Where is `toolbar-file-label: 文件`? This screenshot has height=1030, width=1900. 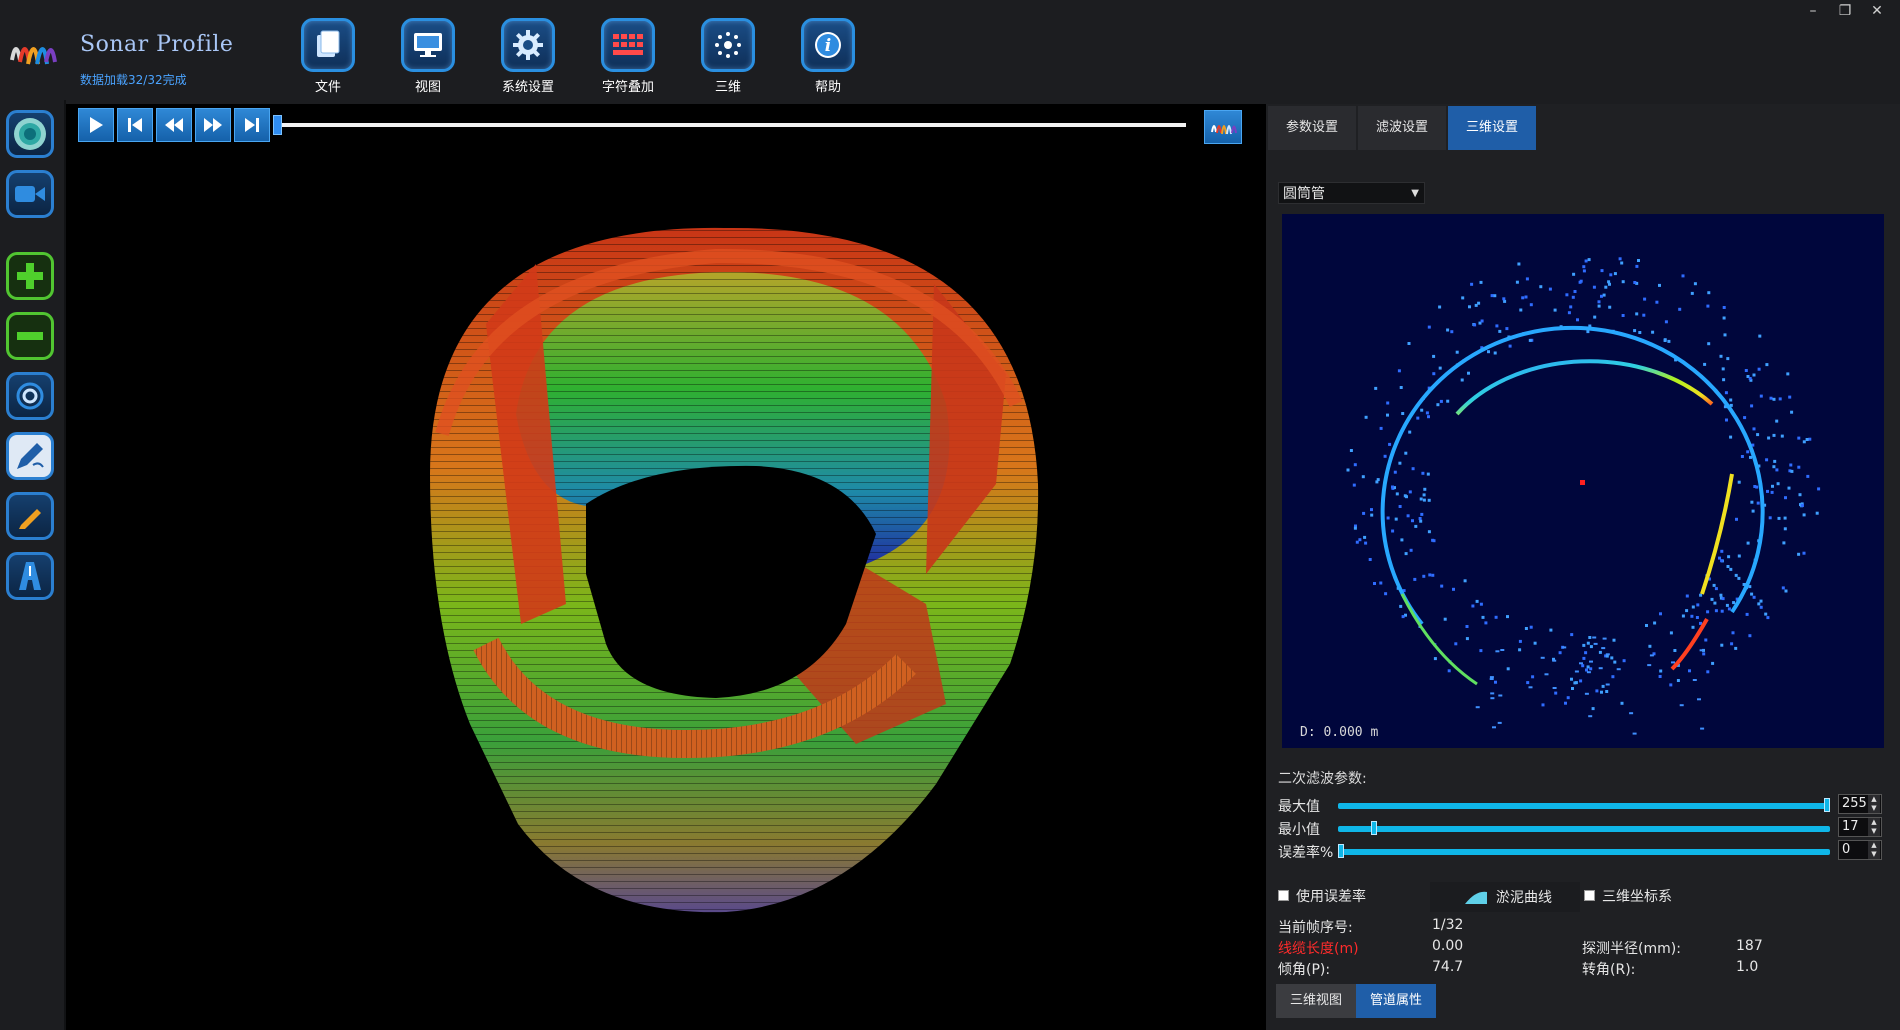
toolbar-file-label: 文件 is located at coordinates (327, 87).